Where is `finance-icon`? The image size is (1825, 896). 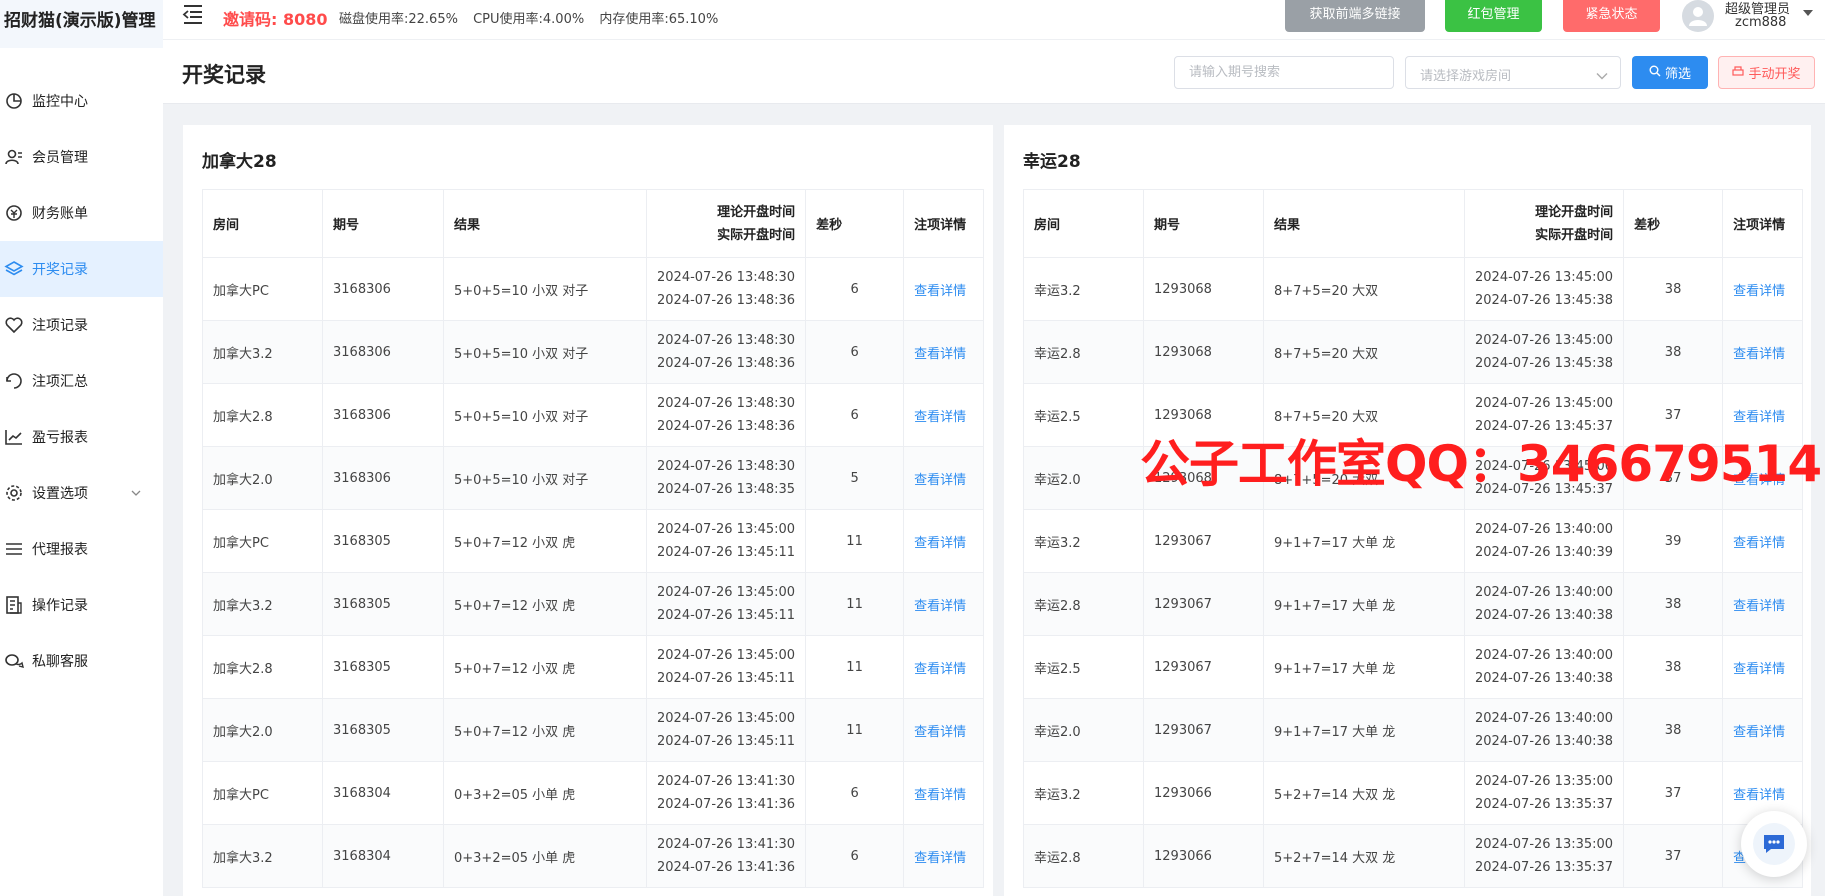
finance-icon is located at coordinates (14, 213).